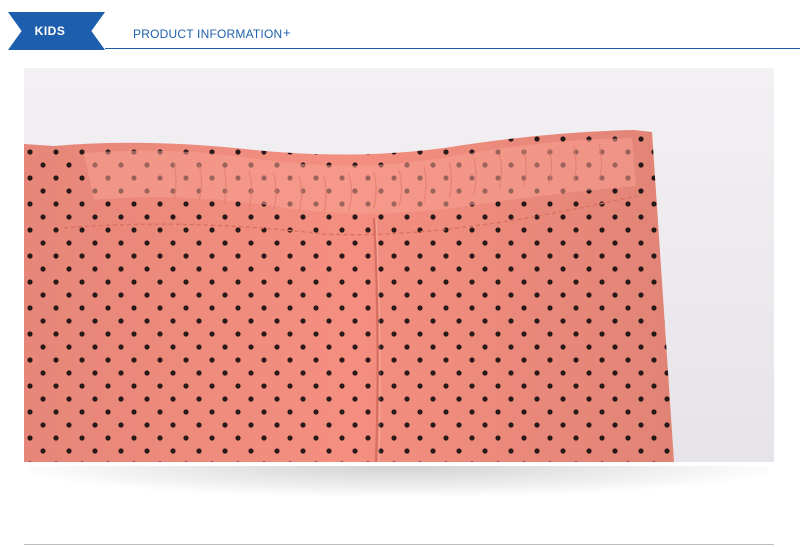  What do you see at coordinates (399, 544) in the screenshot?
I see `bottom-divider` at bounding box center [399, 544].